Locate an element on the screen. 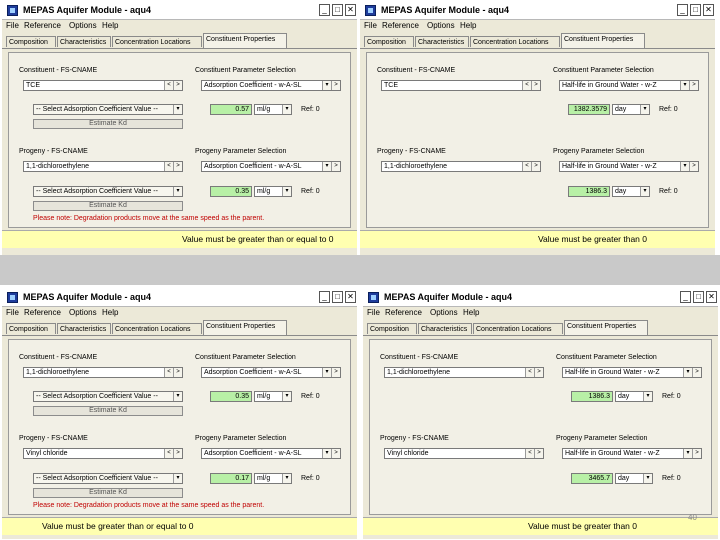 The width and height of the screenshot is (720, 540). progeny-value-input: 3465.7 is located at coordinates (592, 478).